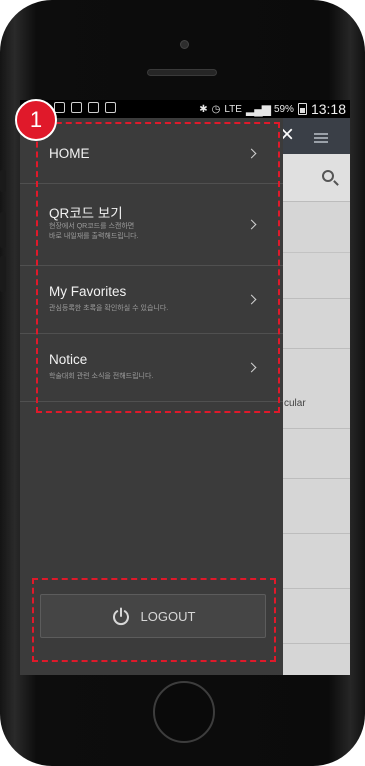 Image resolution: width=365 pixels, height=766 pixels. I want to click on logout-button: LOGOUT, so click(153, 616).